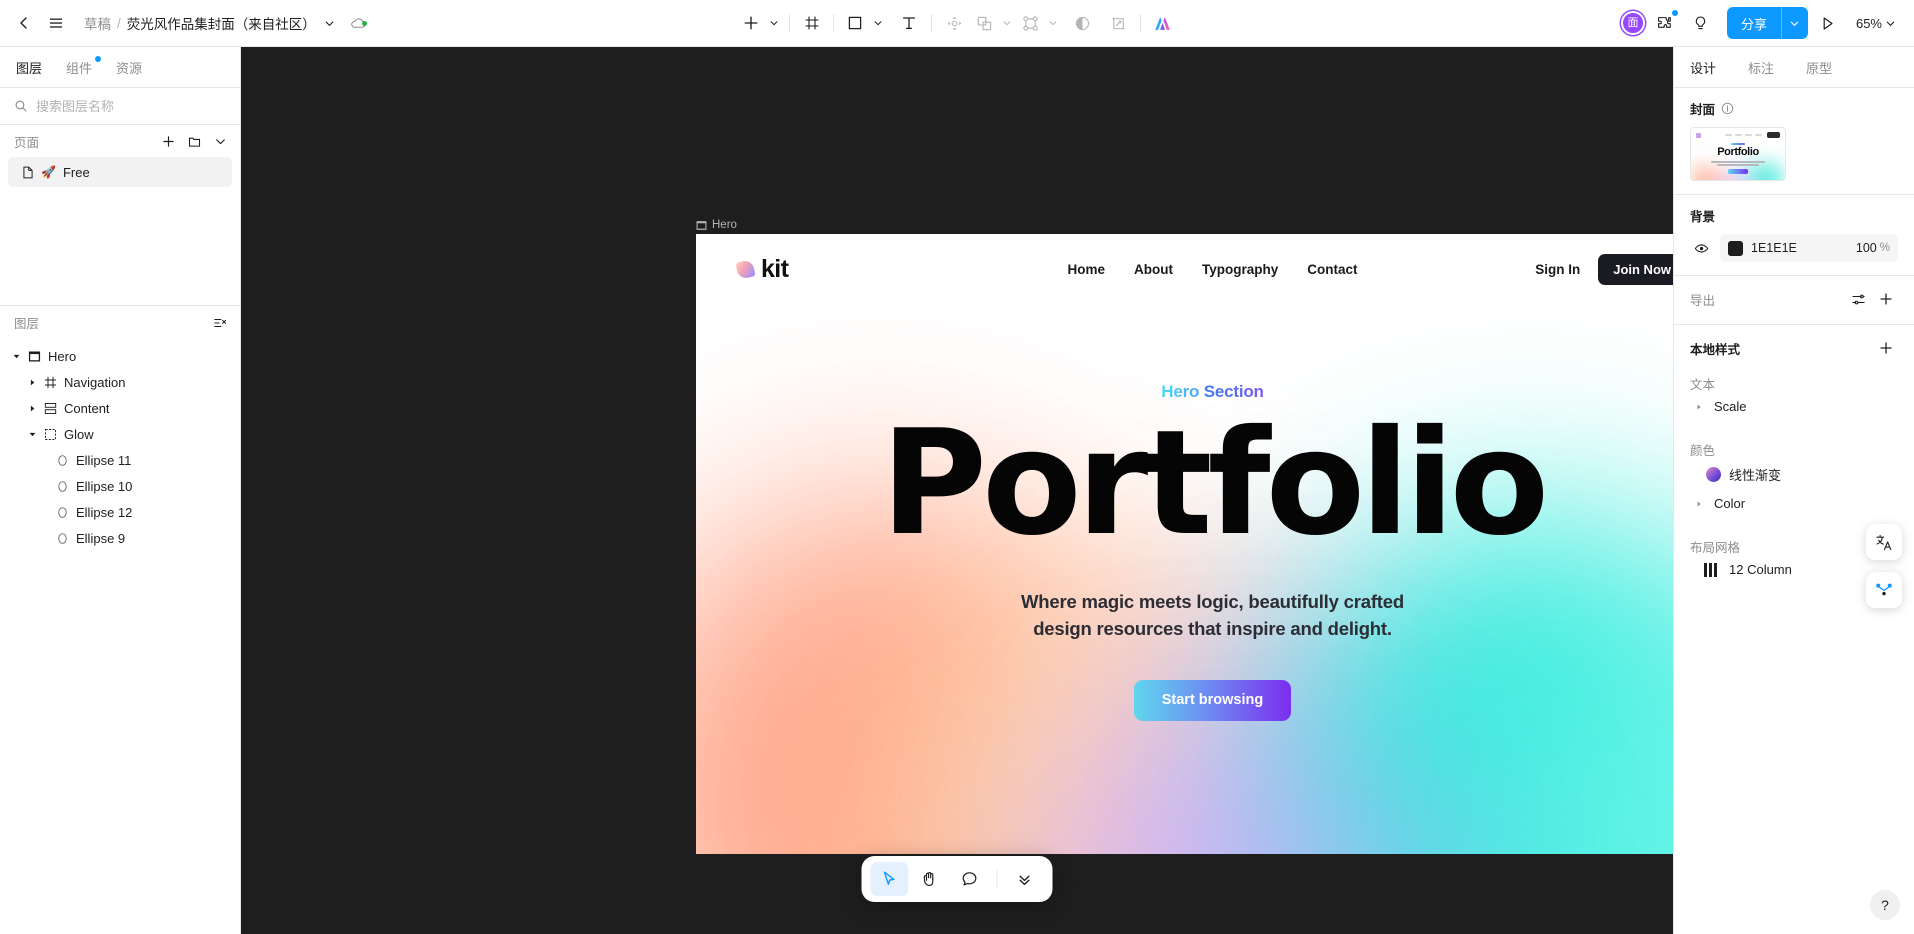 This screenshot has width=1914, height=934. I want to click on color-hex-value: 1E1E1E, so click(1774, 248).